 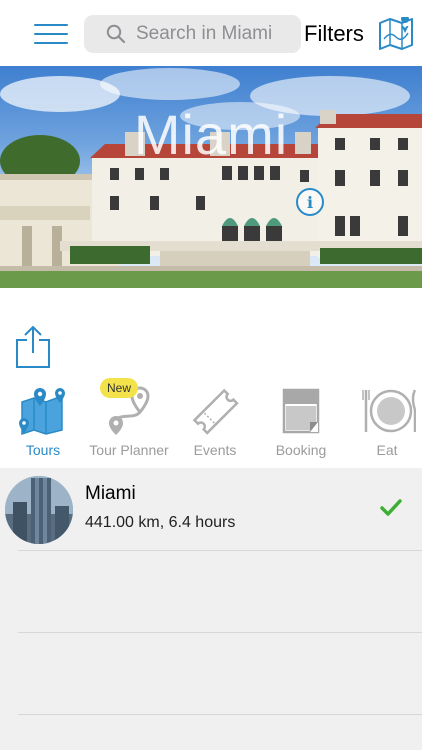 I want to click on tab-booking: Booking, so click(x=301, y=423).